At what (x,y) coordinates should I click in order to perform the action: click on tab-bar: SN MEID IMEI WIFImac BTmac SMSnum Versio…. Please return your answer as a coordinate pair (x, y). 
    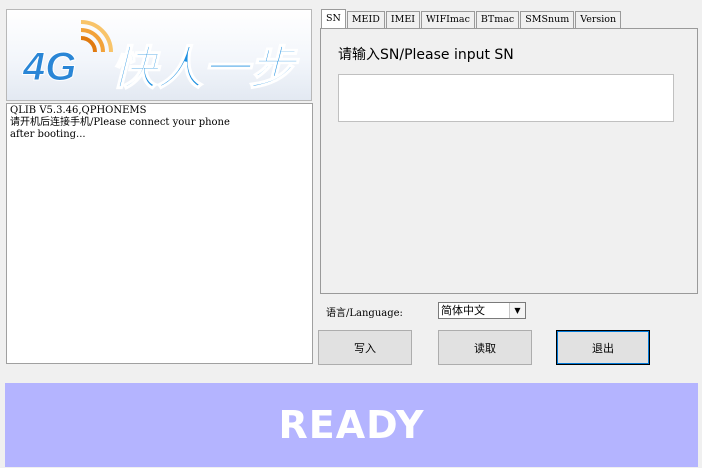
    Looking at the image, I should click on (471, 19).